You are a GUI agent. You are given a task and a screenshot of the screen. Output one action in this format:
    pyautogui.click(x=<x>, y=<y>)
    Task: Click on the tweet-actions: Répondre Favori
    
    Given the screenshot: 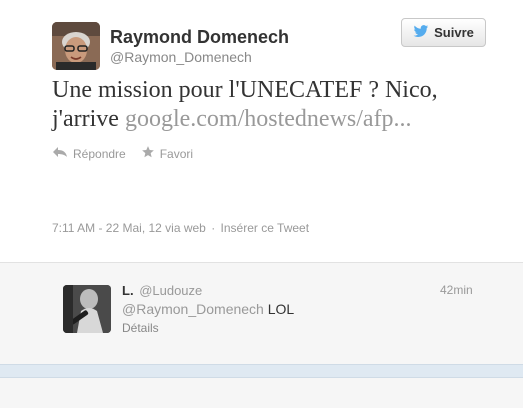 What is the action you would take?
    pyautogui.click(x=122, y=153)
    